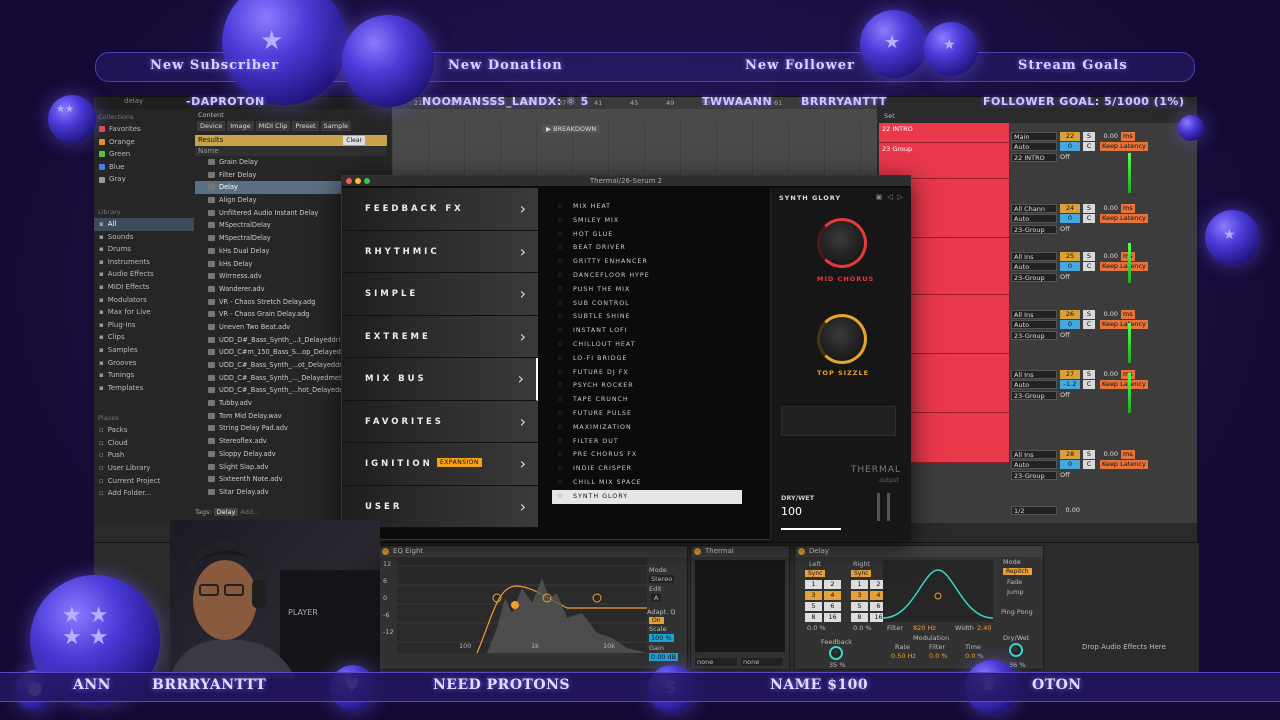 The image size is (1280, 720). What do you see at coordinates (647, 386) in the screenshot?
I see `preset-item: PSYCH ROCKER` at bounding box center [647, 386].